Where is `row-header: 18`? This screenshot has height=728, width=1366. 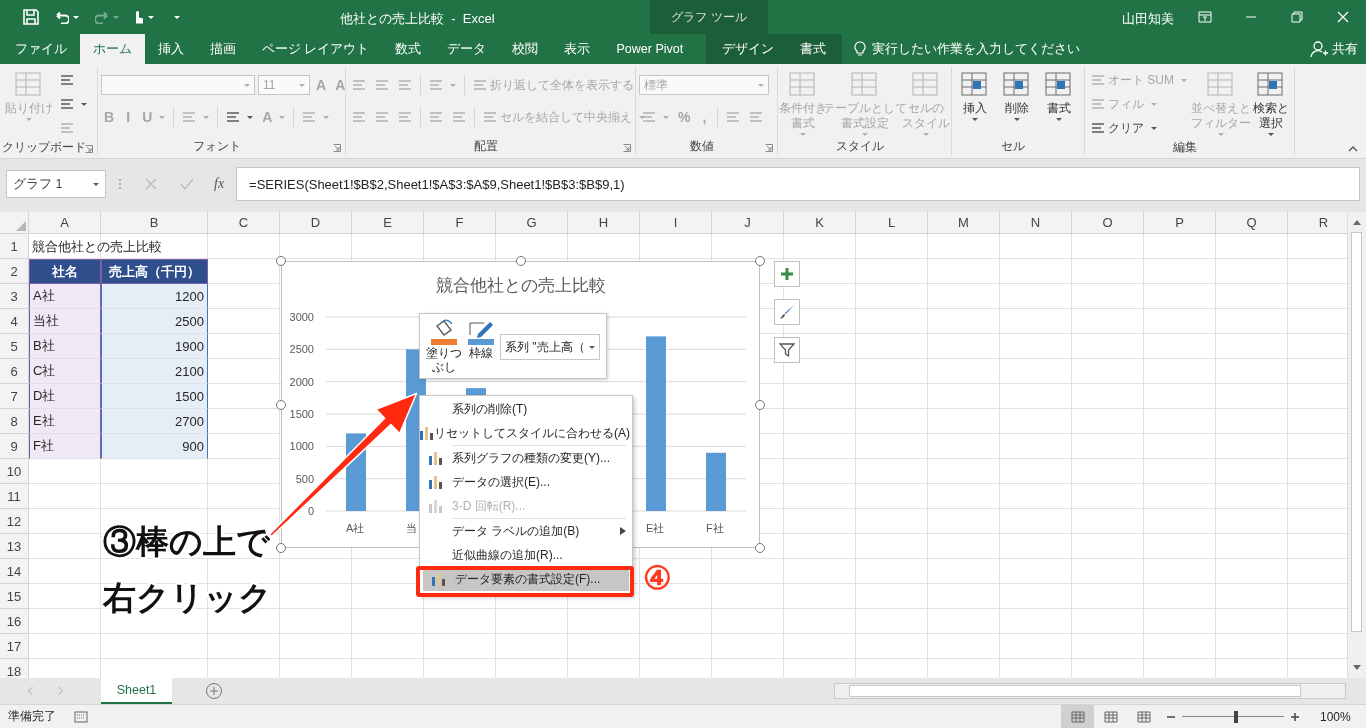 row-header: 18 is located at coordinates (14, 668).